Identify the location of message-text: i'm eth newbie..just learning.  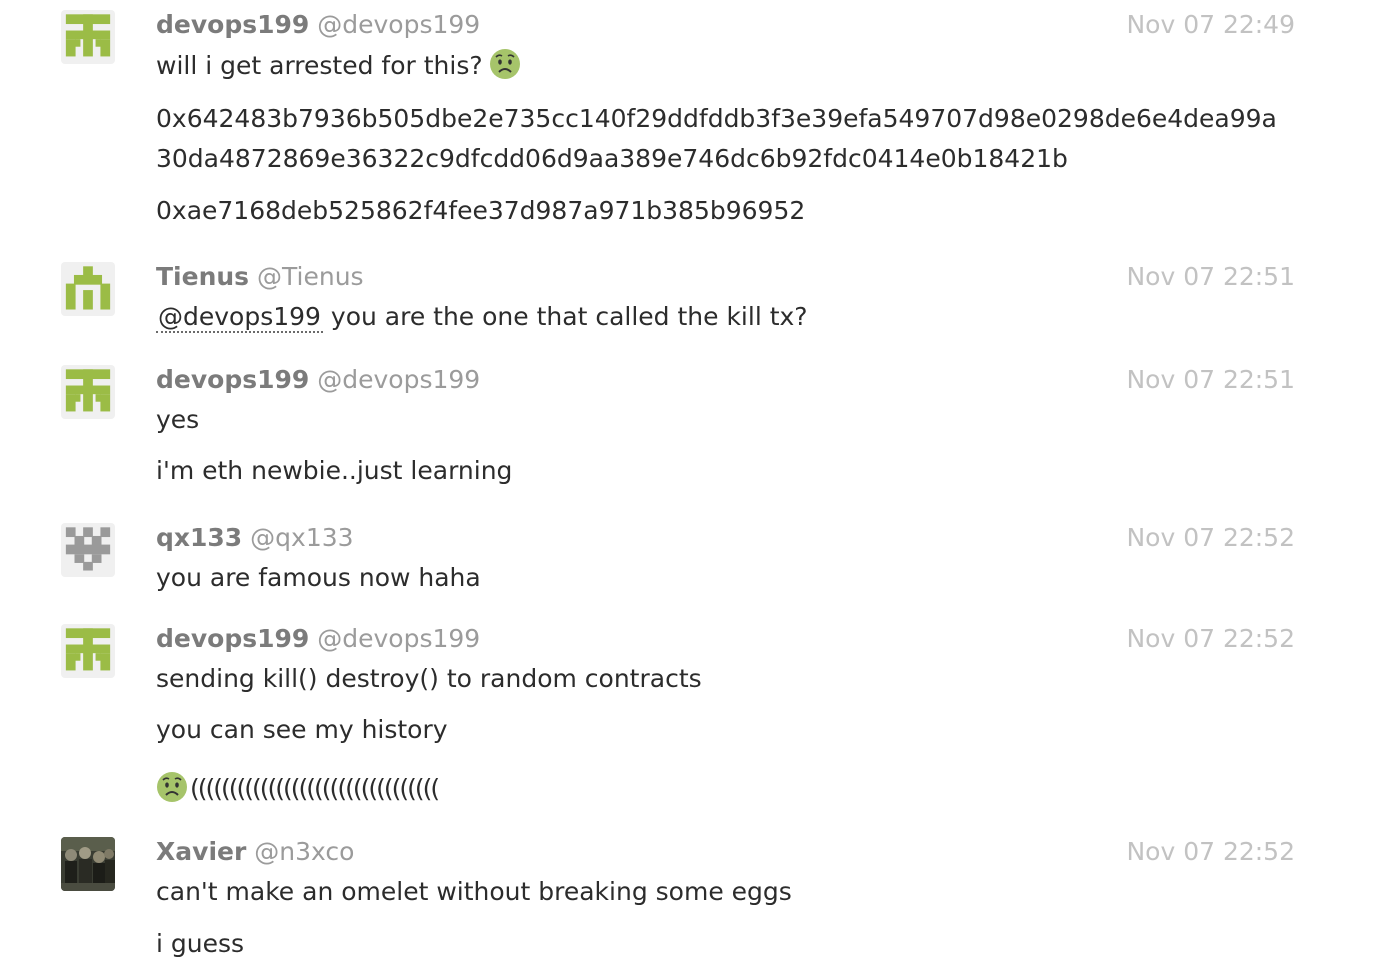
(334, 470).